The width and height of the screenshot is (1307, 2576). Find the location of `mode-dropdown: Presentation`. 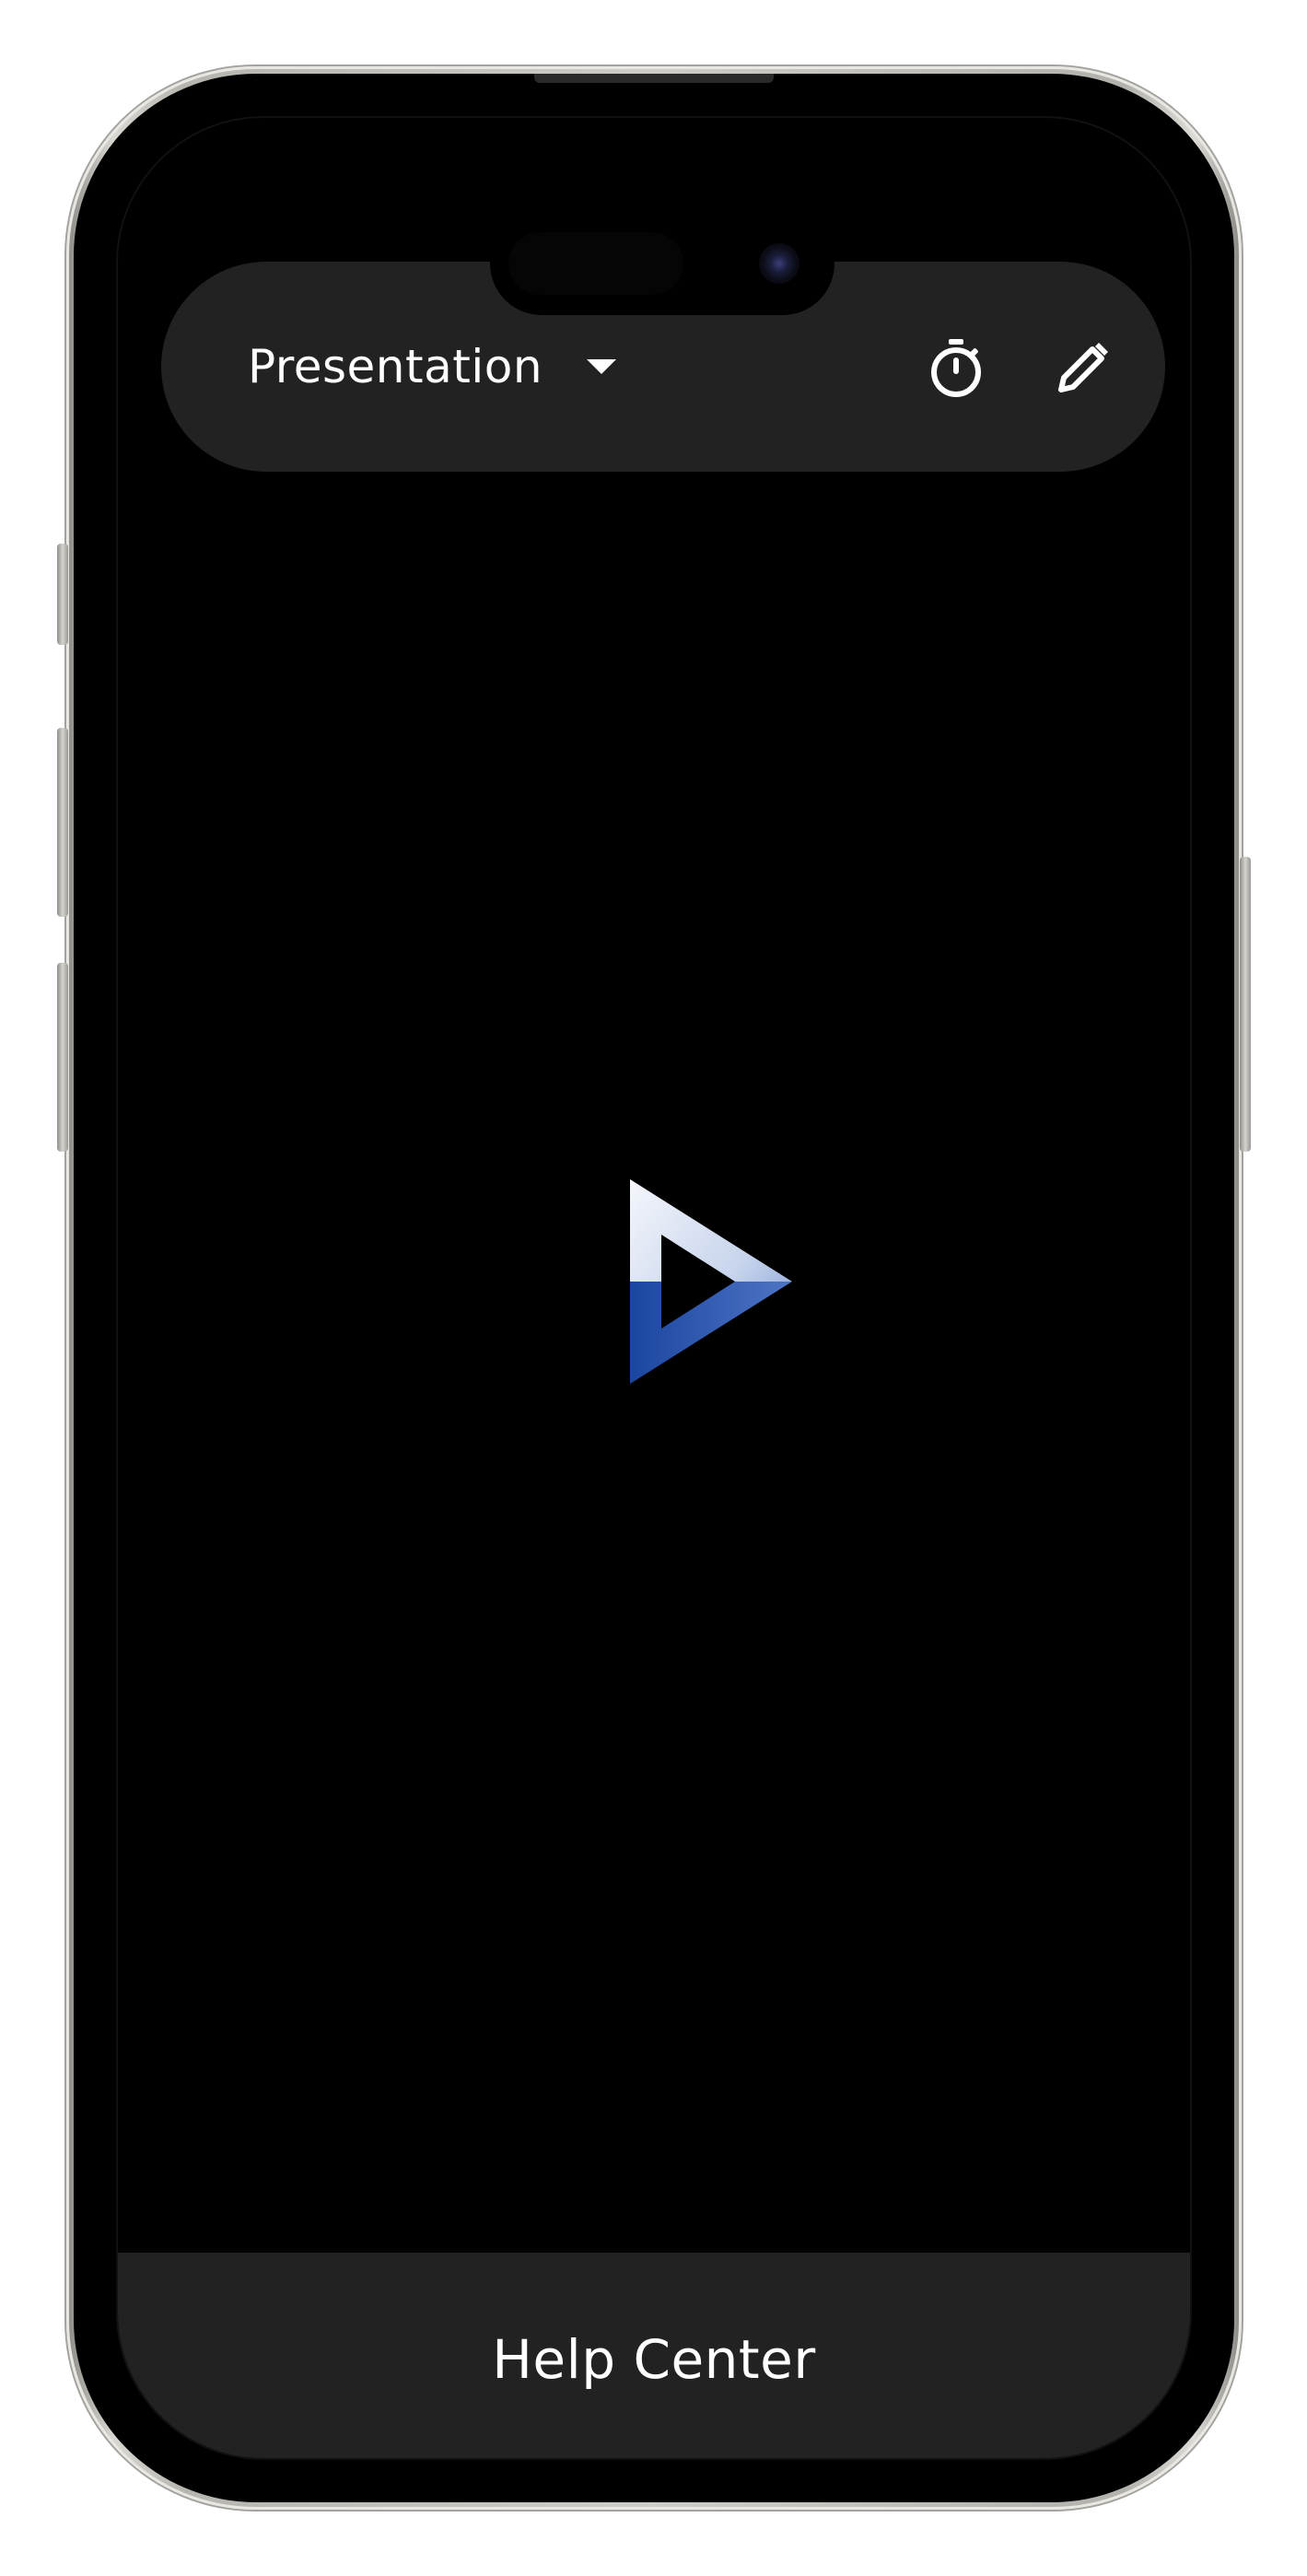

mode-dropdown: Presentation is located at coordinates (433, 367).